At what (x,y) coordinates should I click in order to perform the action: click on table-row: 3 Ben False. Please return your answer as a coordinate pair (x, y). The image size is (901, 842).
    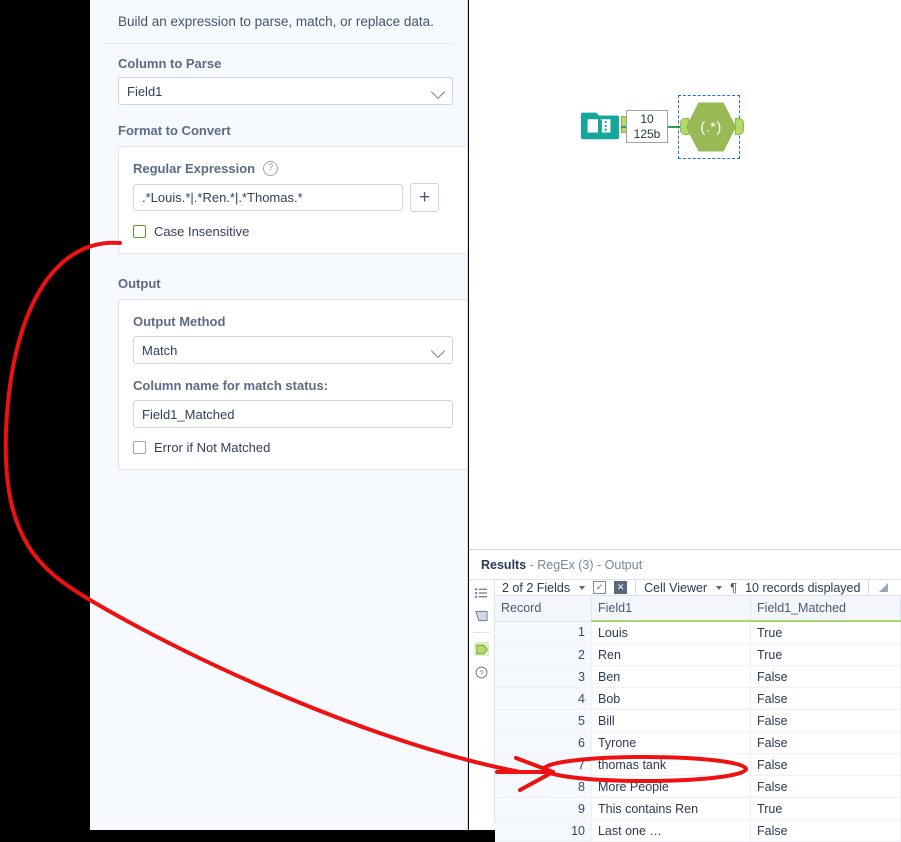
    Looking at the image, I should click on (698, 676).